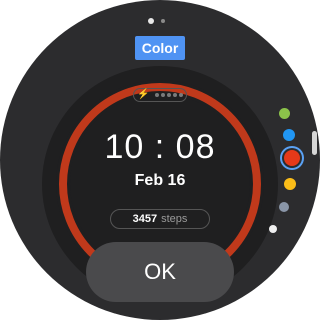  What do you see at coordinates (143, 94) in the screenshot?
I see `lightning-bolt-icon: ⚡` at bounding box center [143, 94].